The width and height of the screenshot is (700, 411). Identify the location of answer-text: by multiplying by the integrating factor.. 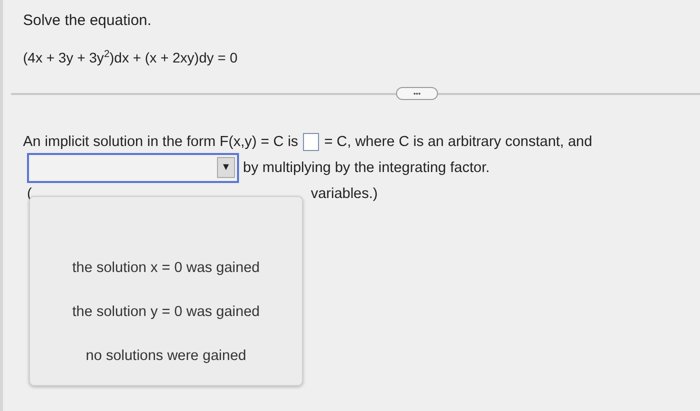
(366, 168).